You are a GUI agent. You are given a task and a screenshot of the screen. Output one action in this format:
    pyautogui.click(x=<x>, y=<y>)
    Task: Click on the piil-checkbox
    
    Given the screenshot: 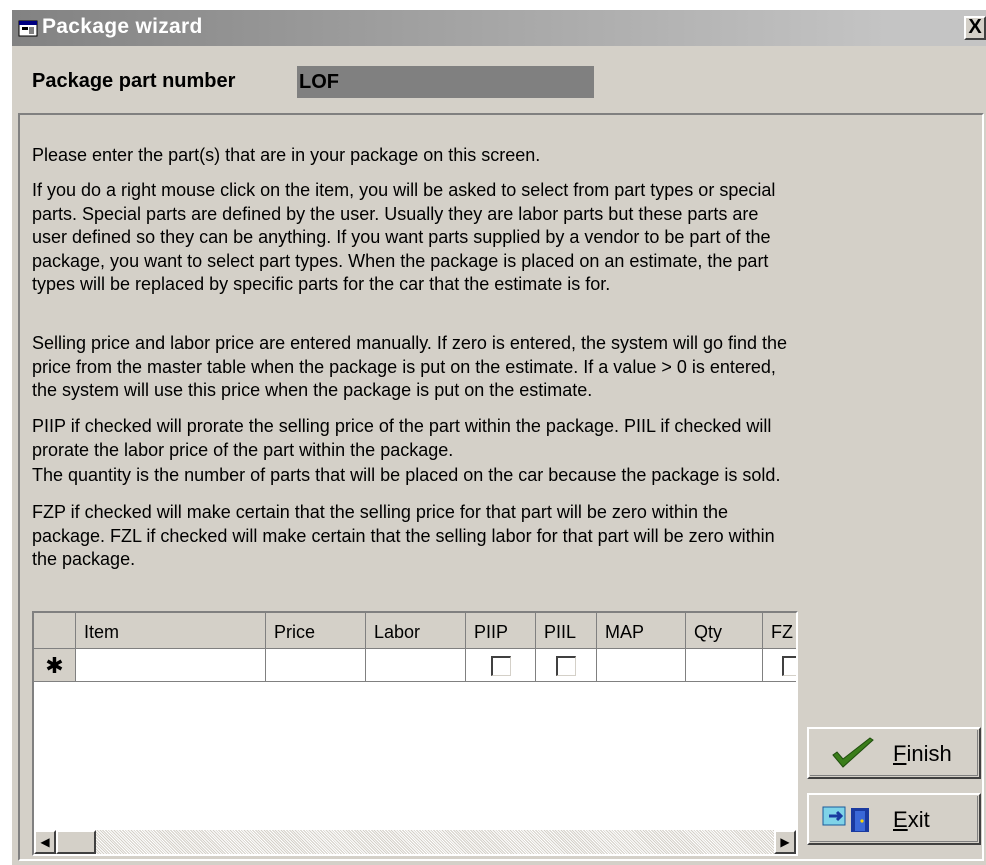 What is the action you would take?
    pyautogui.click(x=566, y=666)
    